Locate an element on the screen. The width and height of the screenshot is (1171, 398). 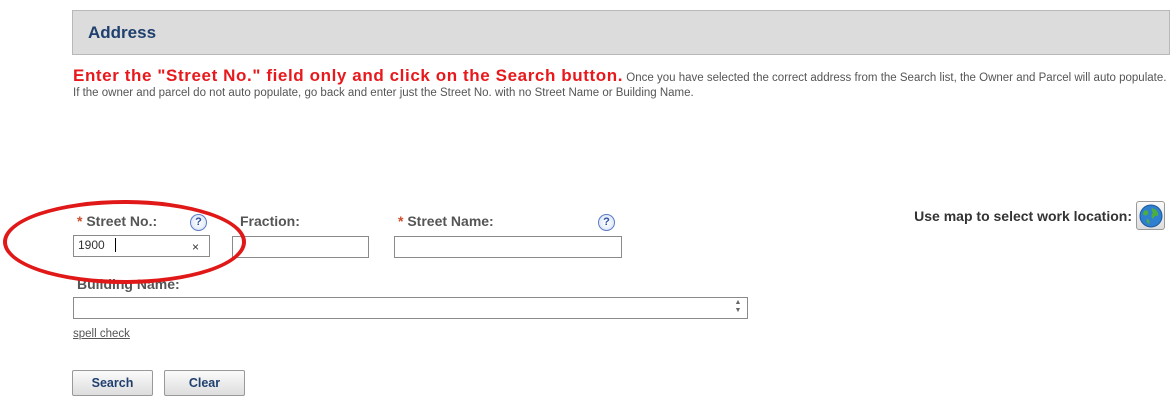
street-no-label-text: Street No.: is located at coordinates (122, 221).